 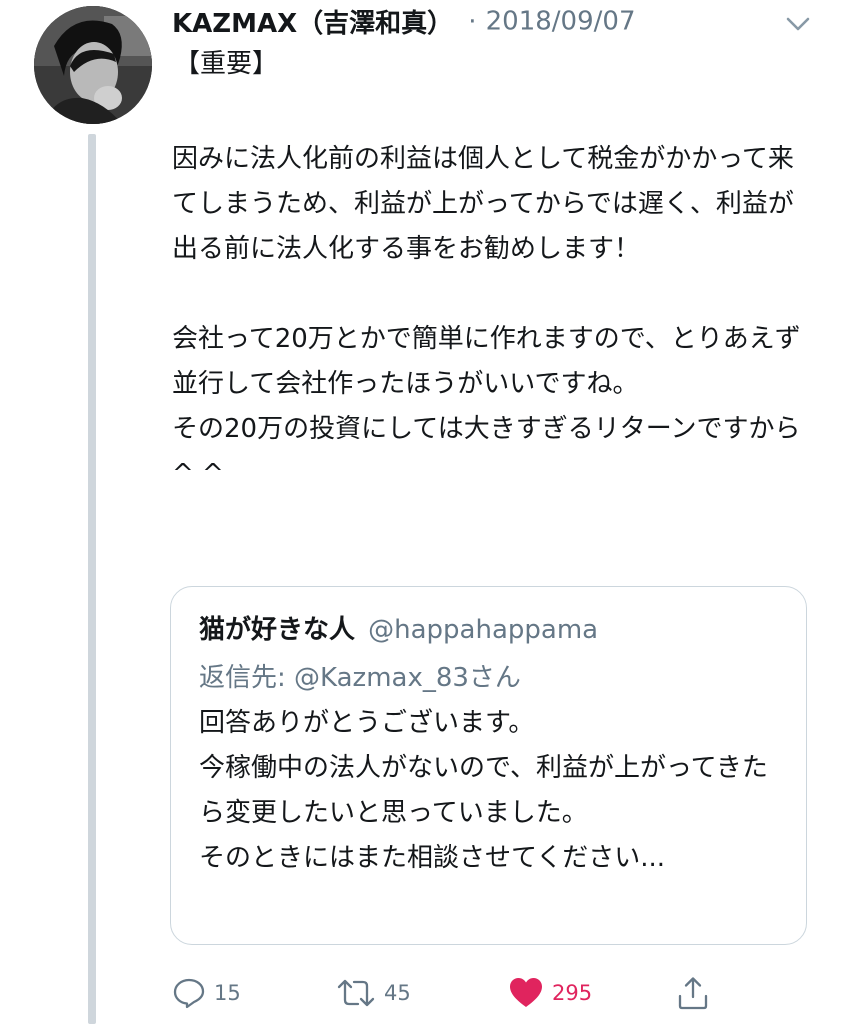 I want to click on tweet-date: 2018/09/07, so click(x=561, y=22).